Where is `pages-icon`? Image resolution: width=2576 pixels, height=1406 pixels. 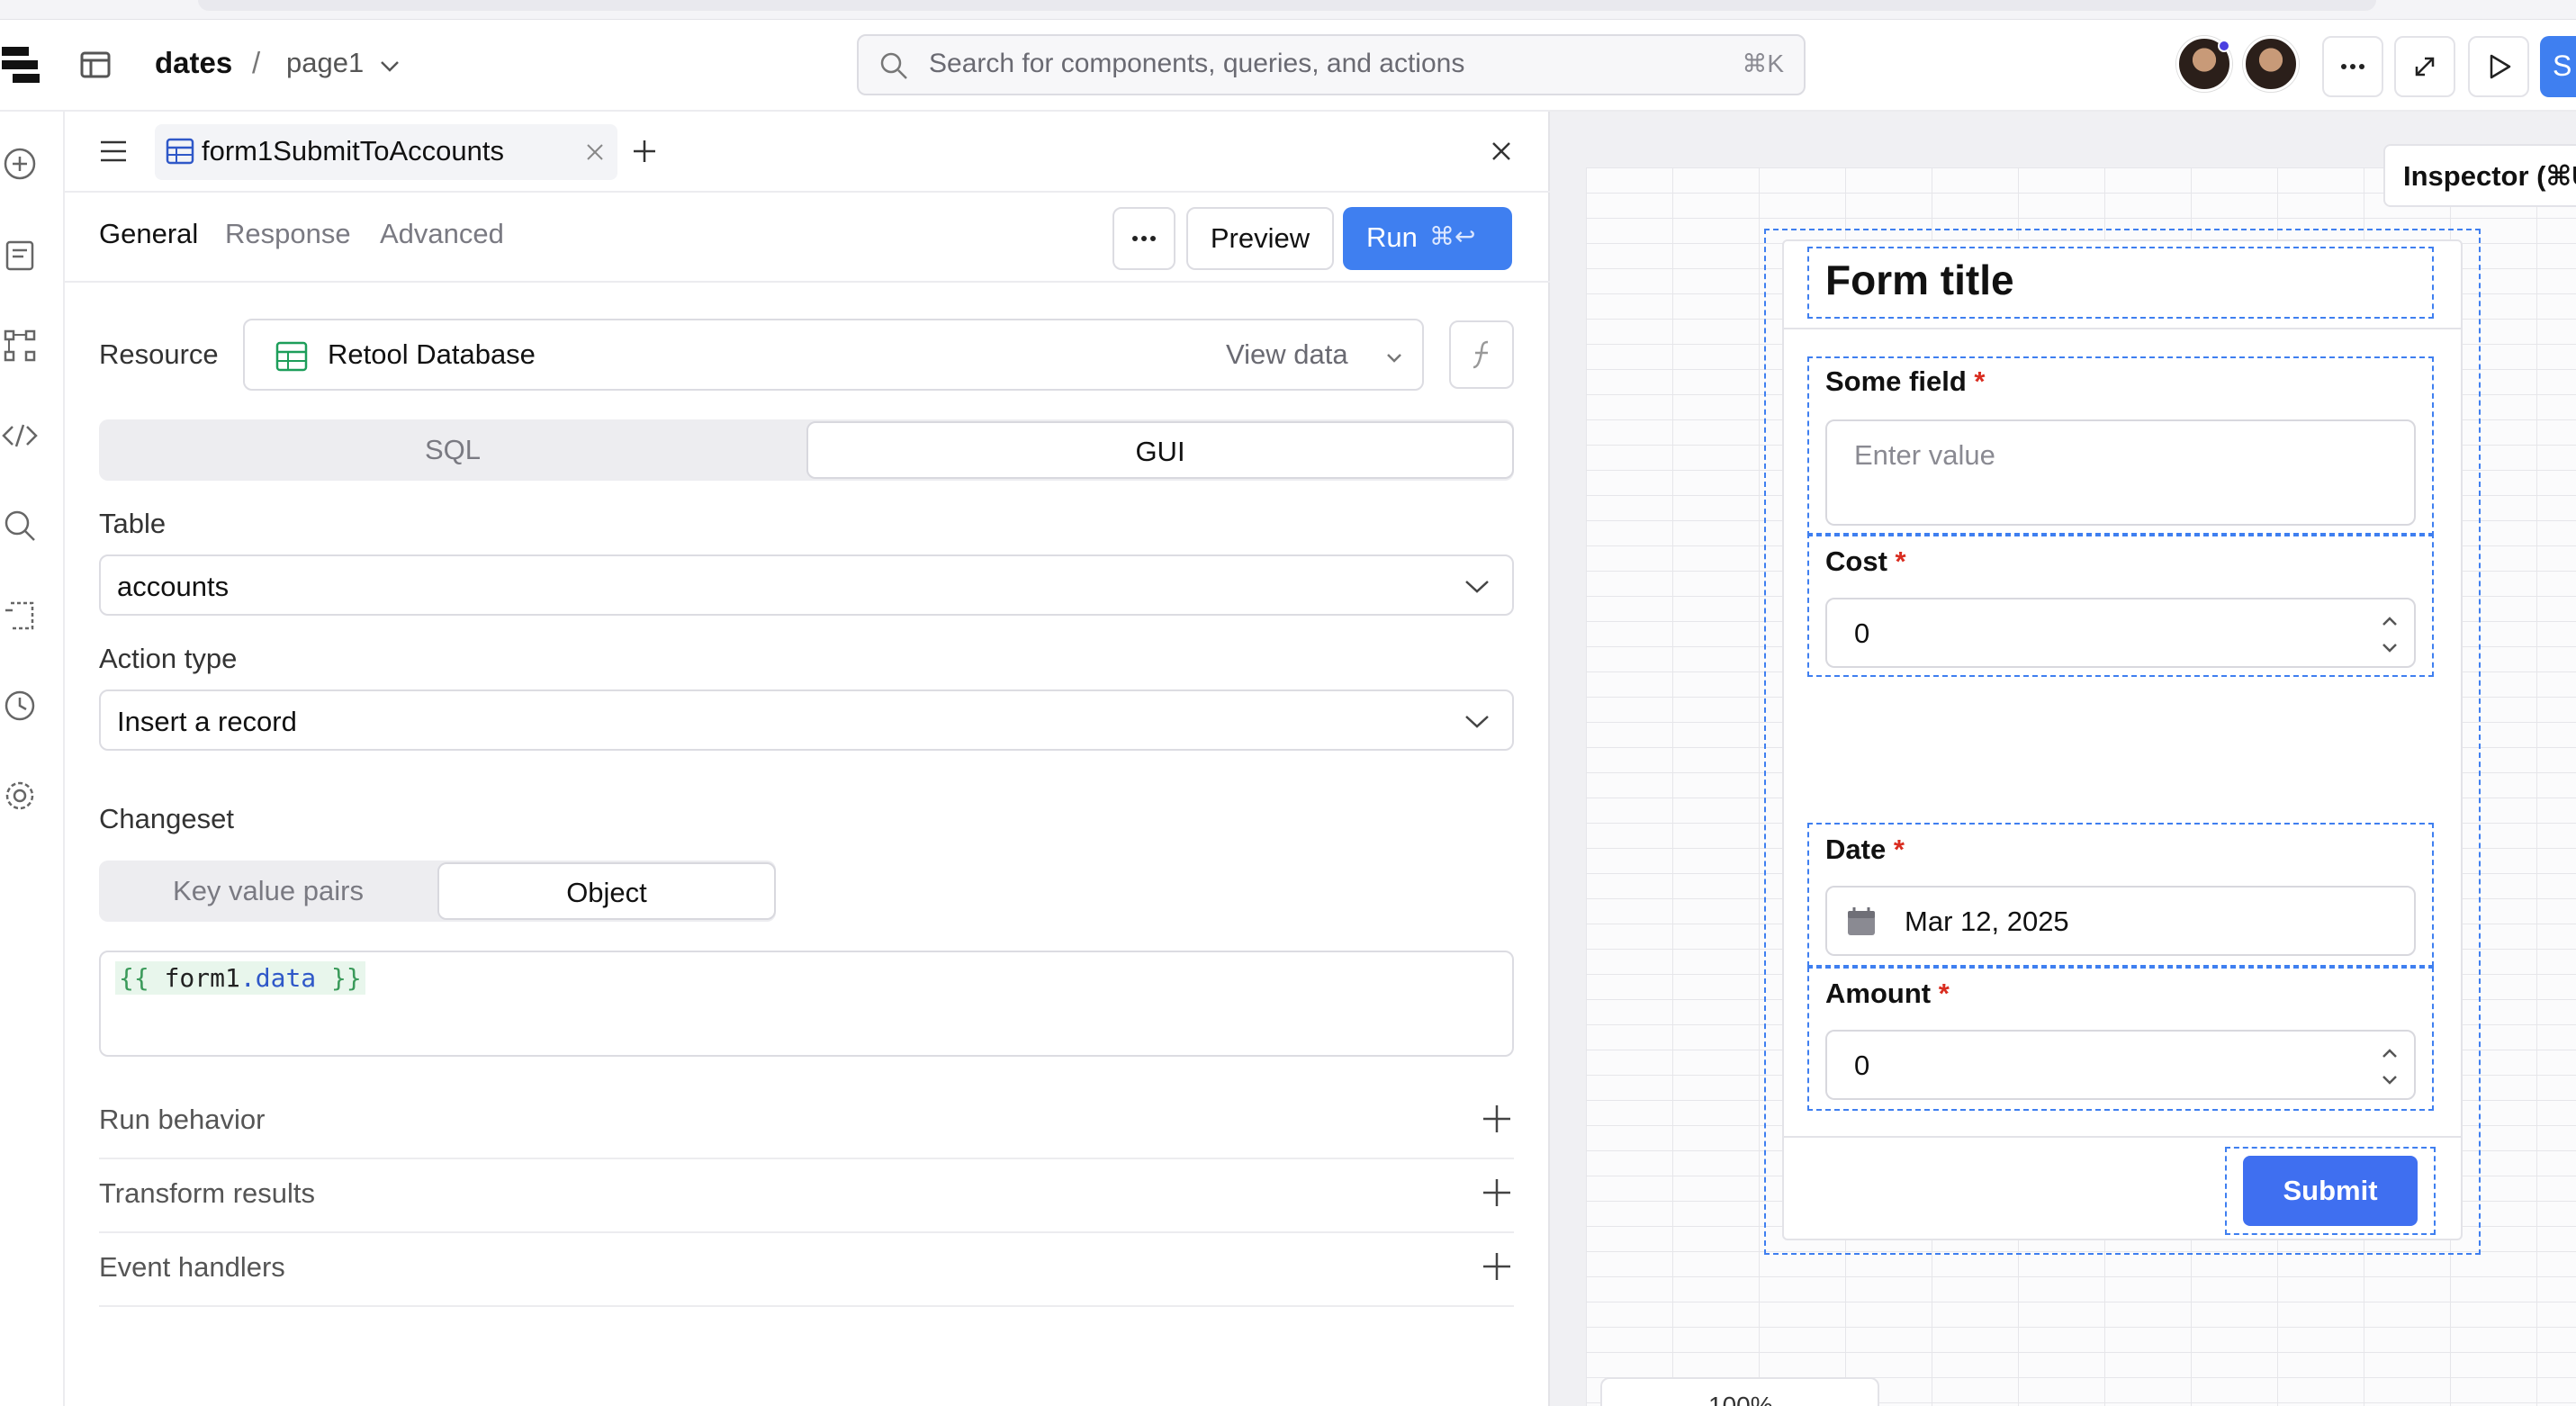
pages-icon is located at coordinates (20, 256).